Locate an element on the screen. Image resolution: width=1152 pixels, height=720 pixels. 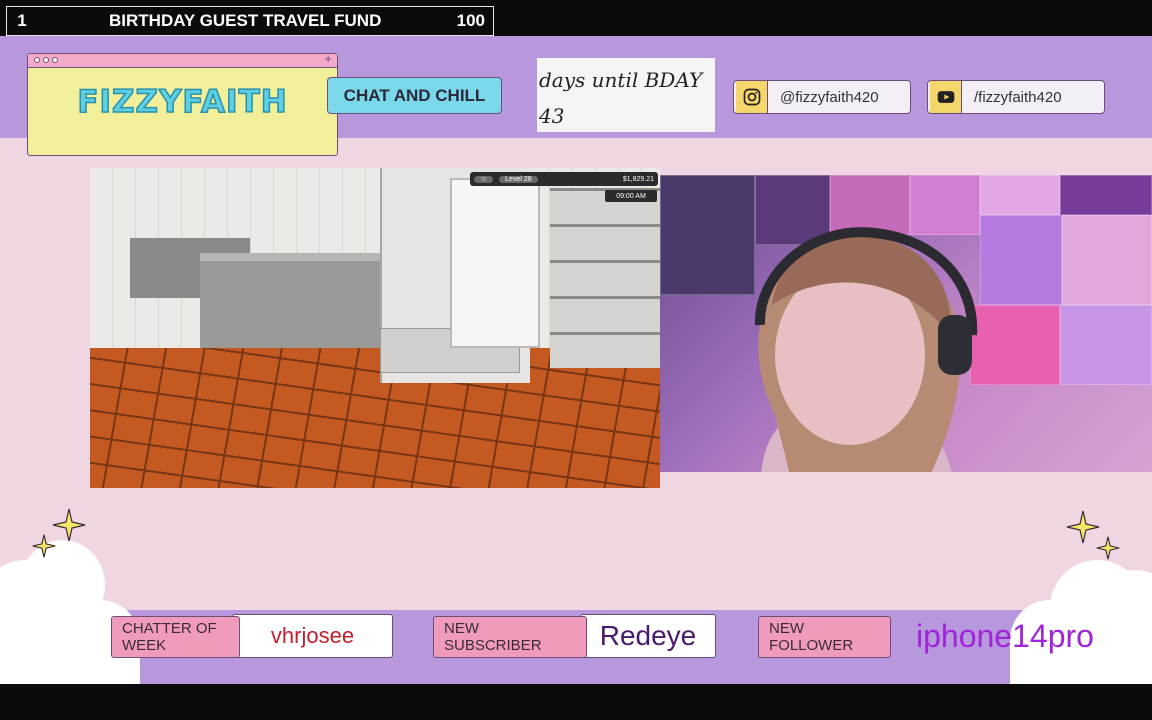
game-hud: ☺ Level 28 $1,829.21 is located at coordinates (564, 179).